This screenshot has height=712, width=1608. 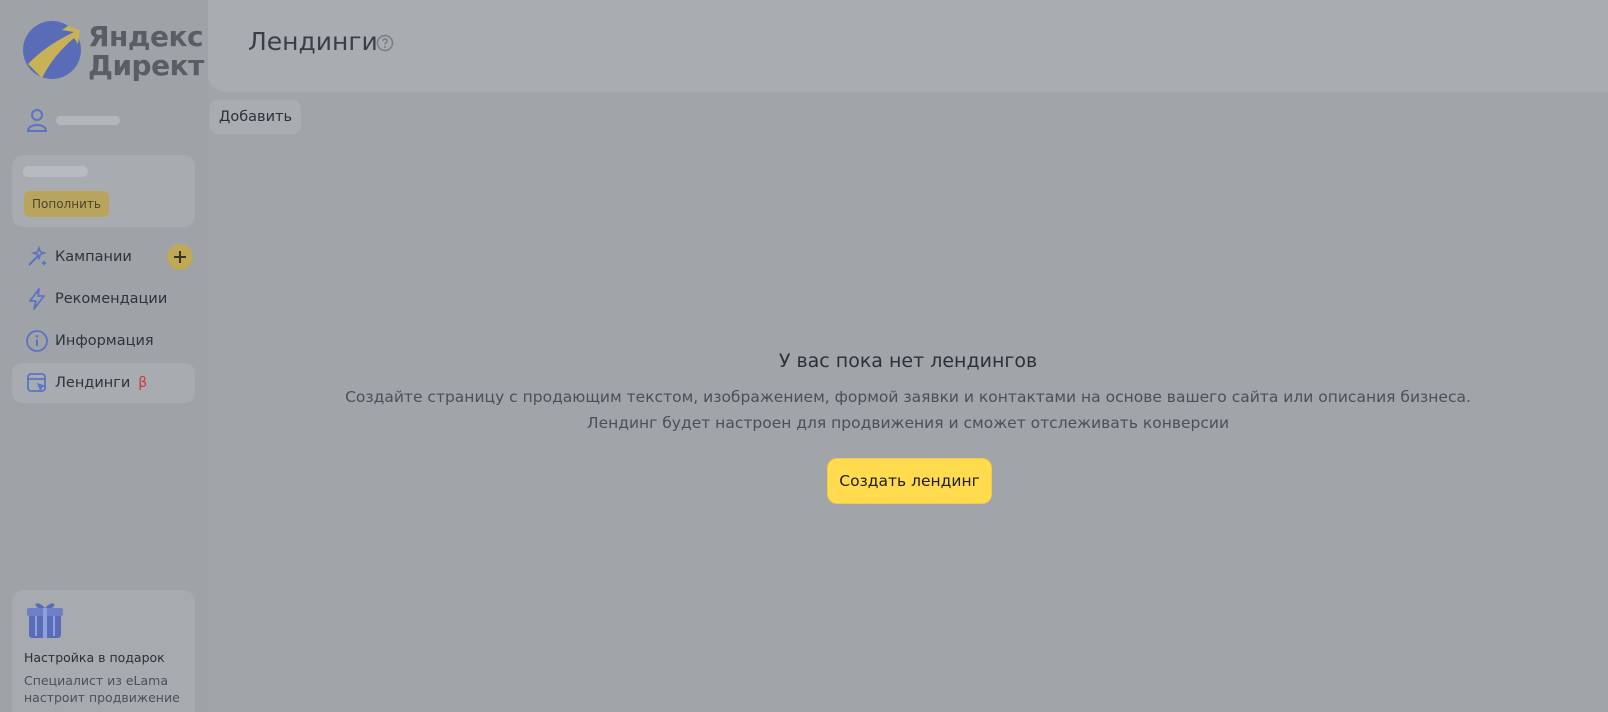 I want to click on info-icon, so click(x=37, y=341).